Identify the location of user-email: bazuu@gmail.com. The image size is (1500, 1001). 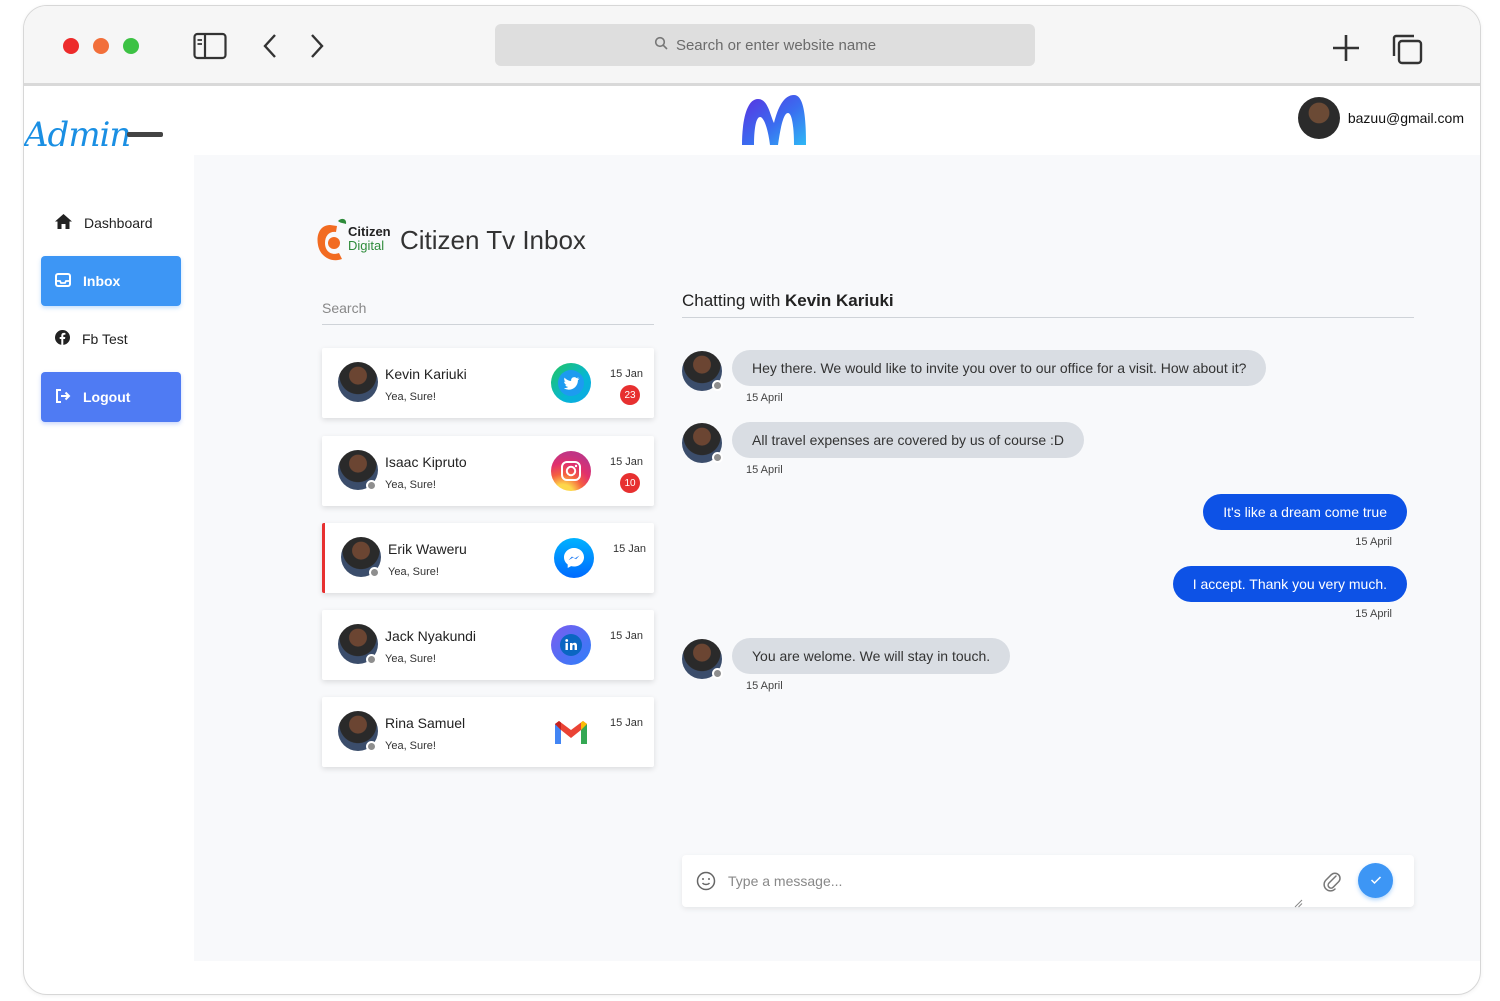
(1405, 118).